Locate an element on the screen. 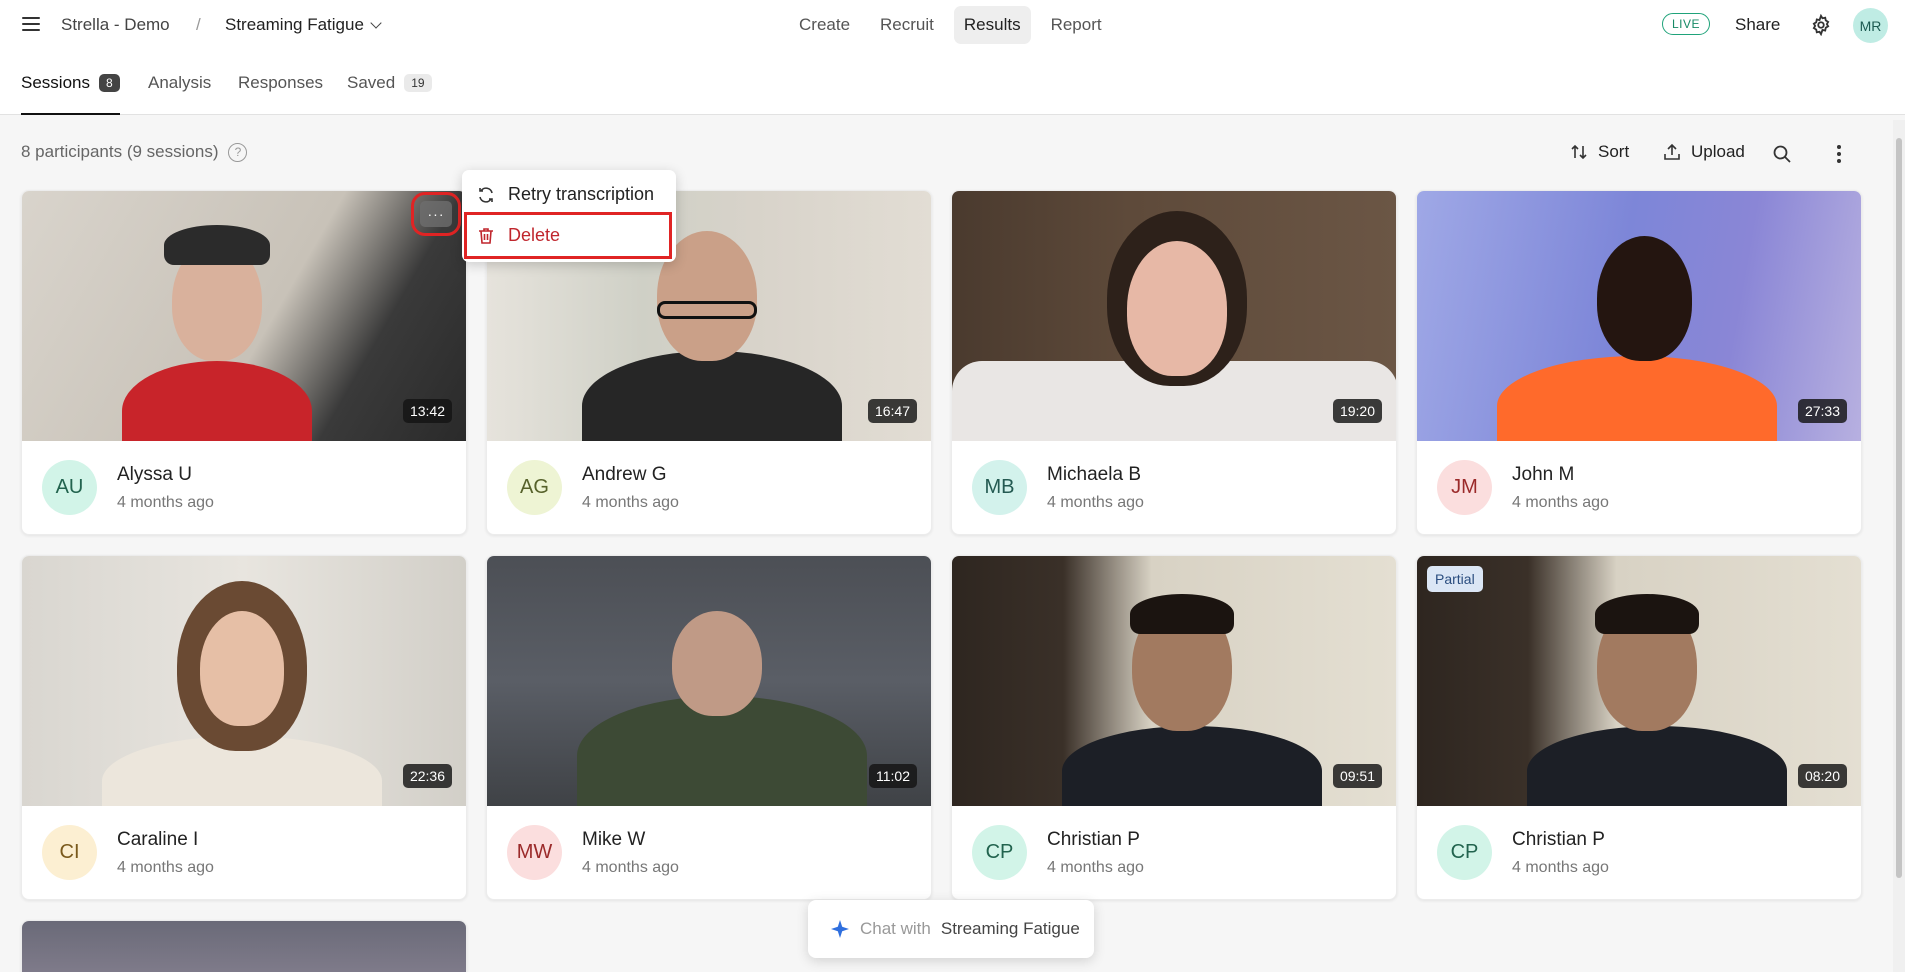 The width and height of the screenshot is (1905, 972). session-thumbnail is located at coordinates (244, 946).